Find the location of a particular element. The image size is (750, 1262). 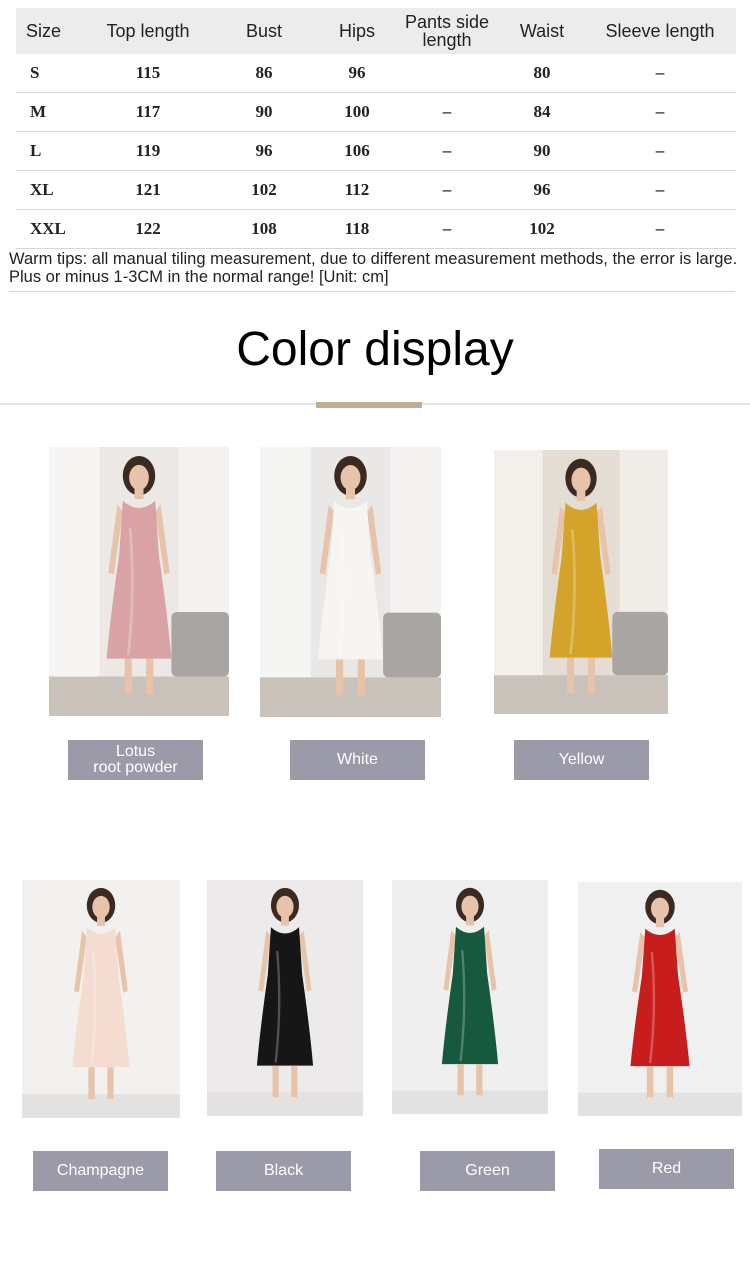

header-hips: Hips is located at coordinates (357, 31).